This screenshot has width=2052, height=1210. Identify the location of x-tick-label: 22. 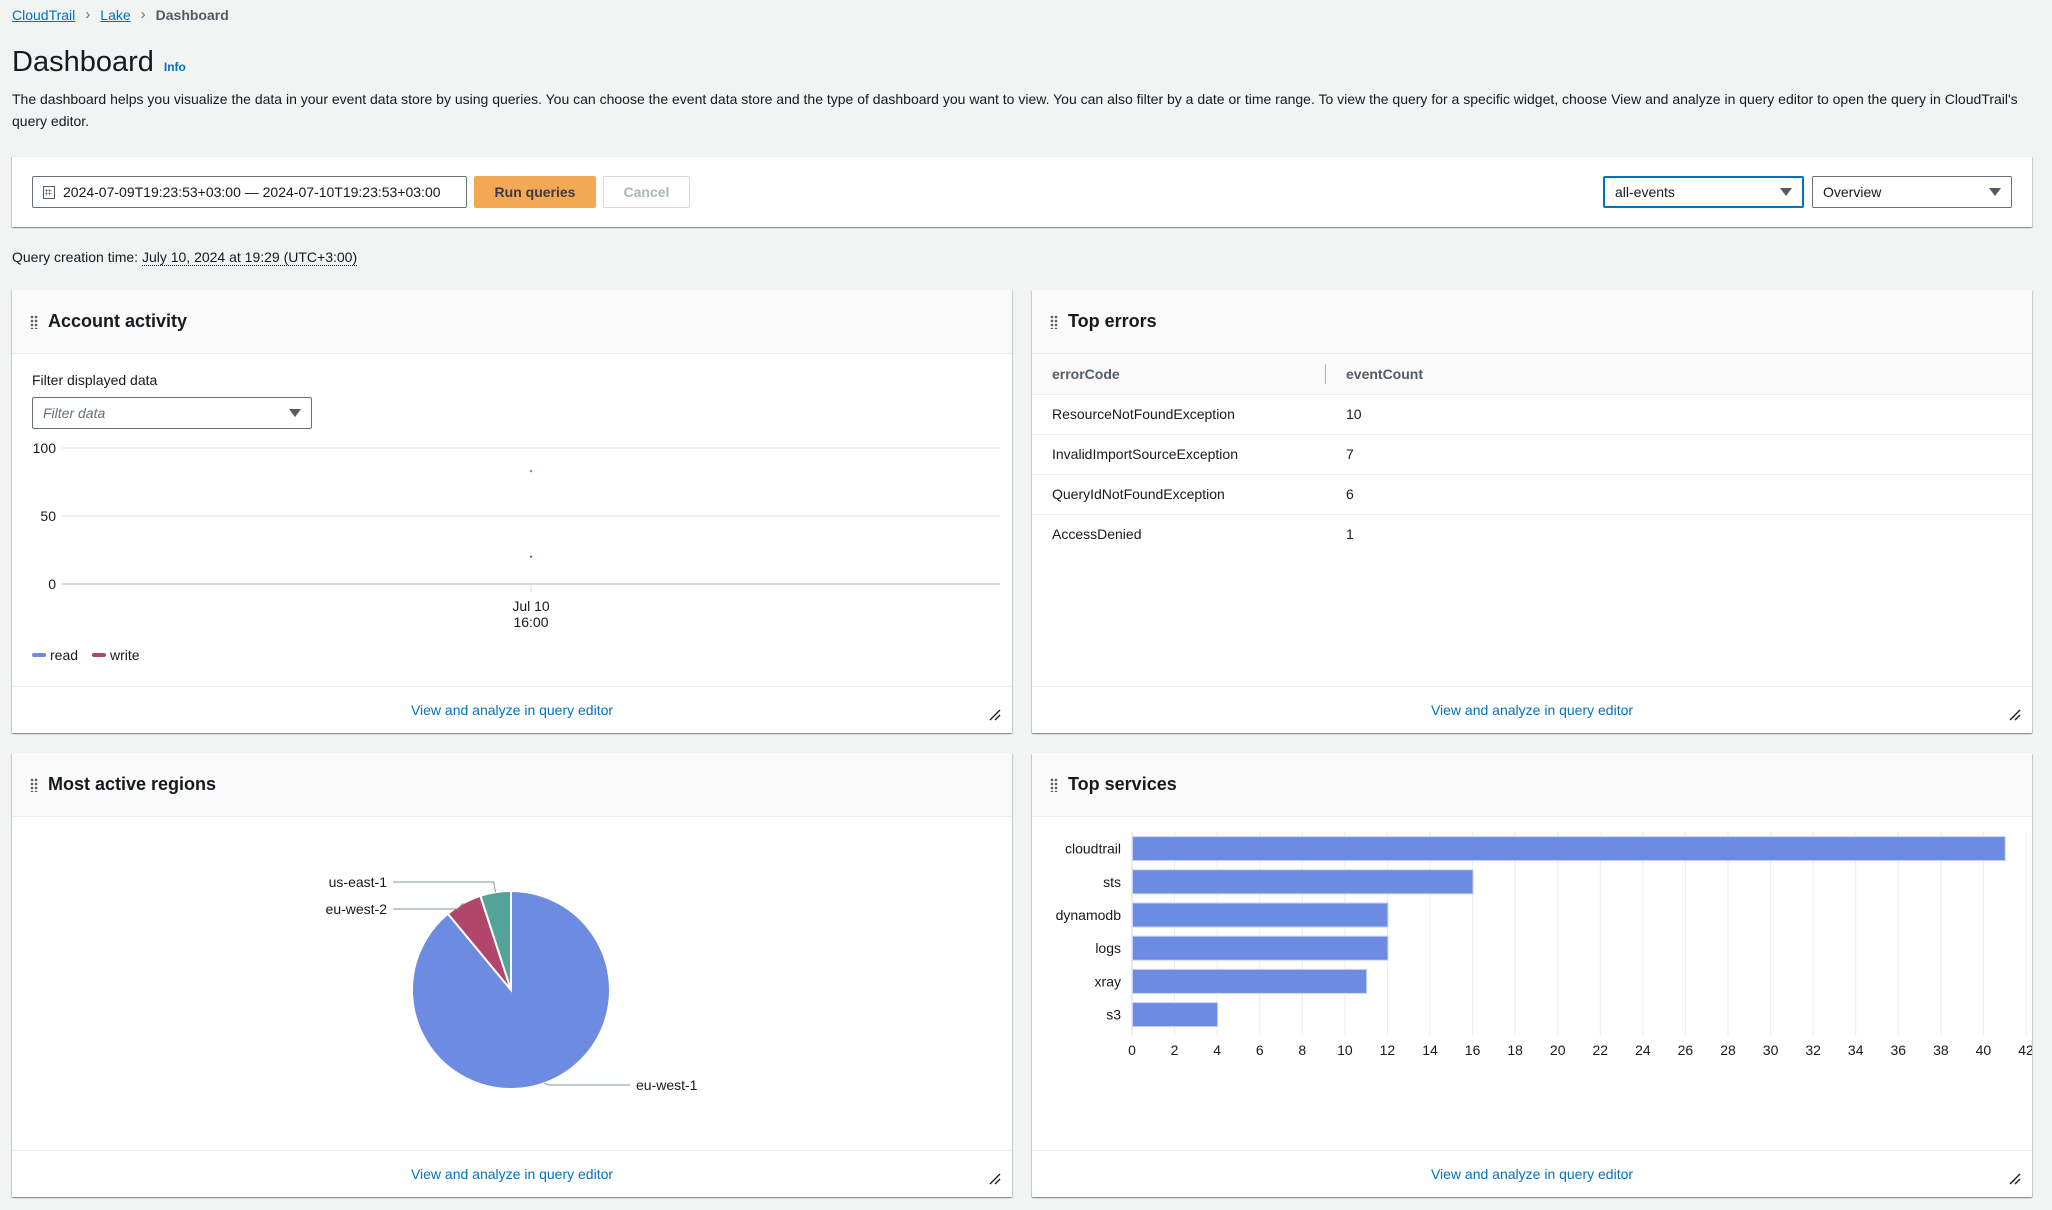
(1600, 1050).